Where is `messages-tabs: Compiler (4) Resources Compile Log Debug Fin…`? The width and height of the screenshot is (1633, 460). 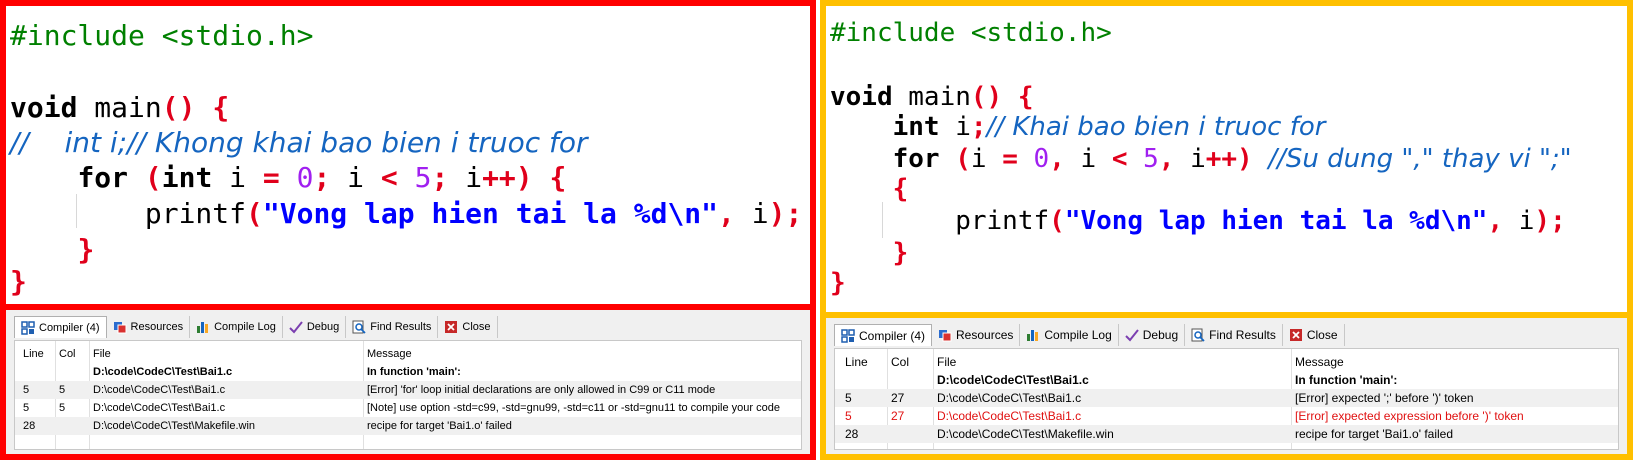
messages-tabs: Compiler (4) Resources Compile Log Debug Fin… is located at coordinates (1089, 335).